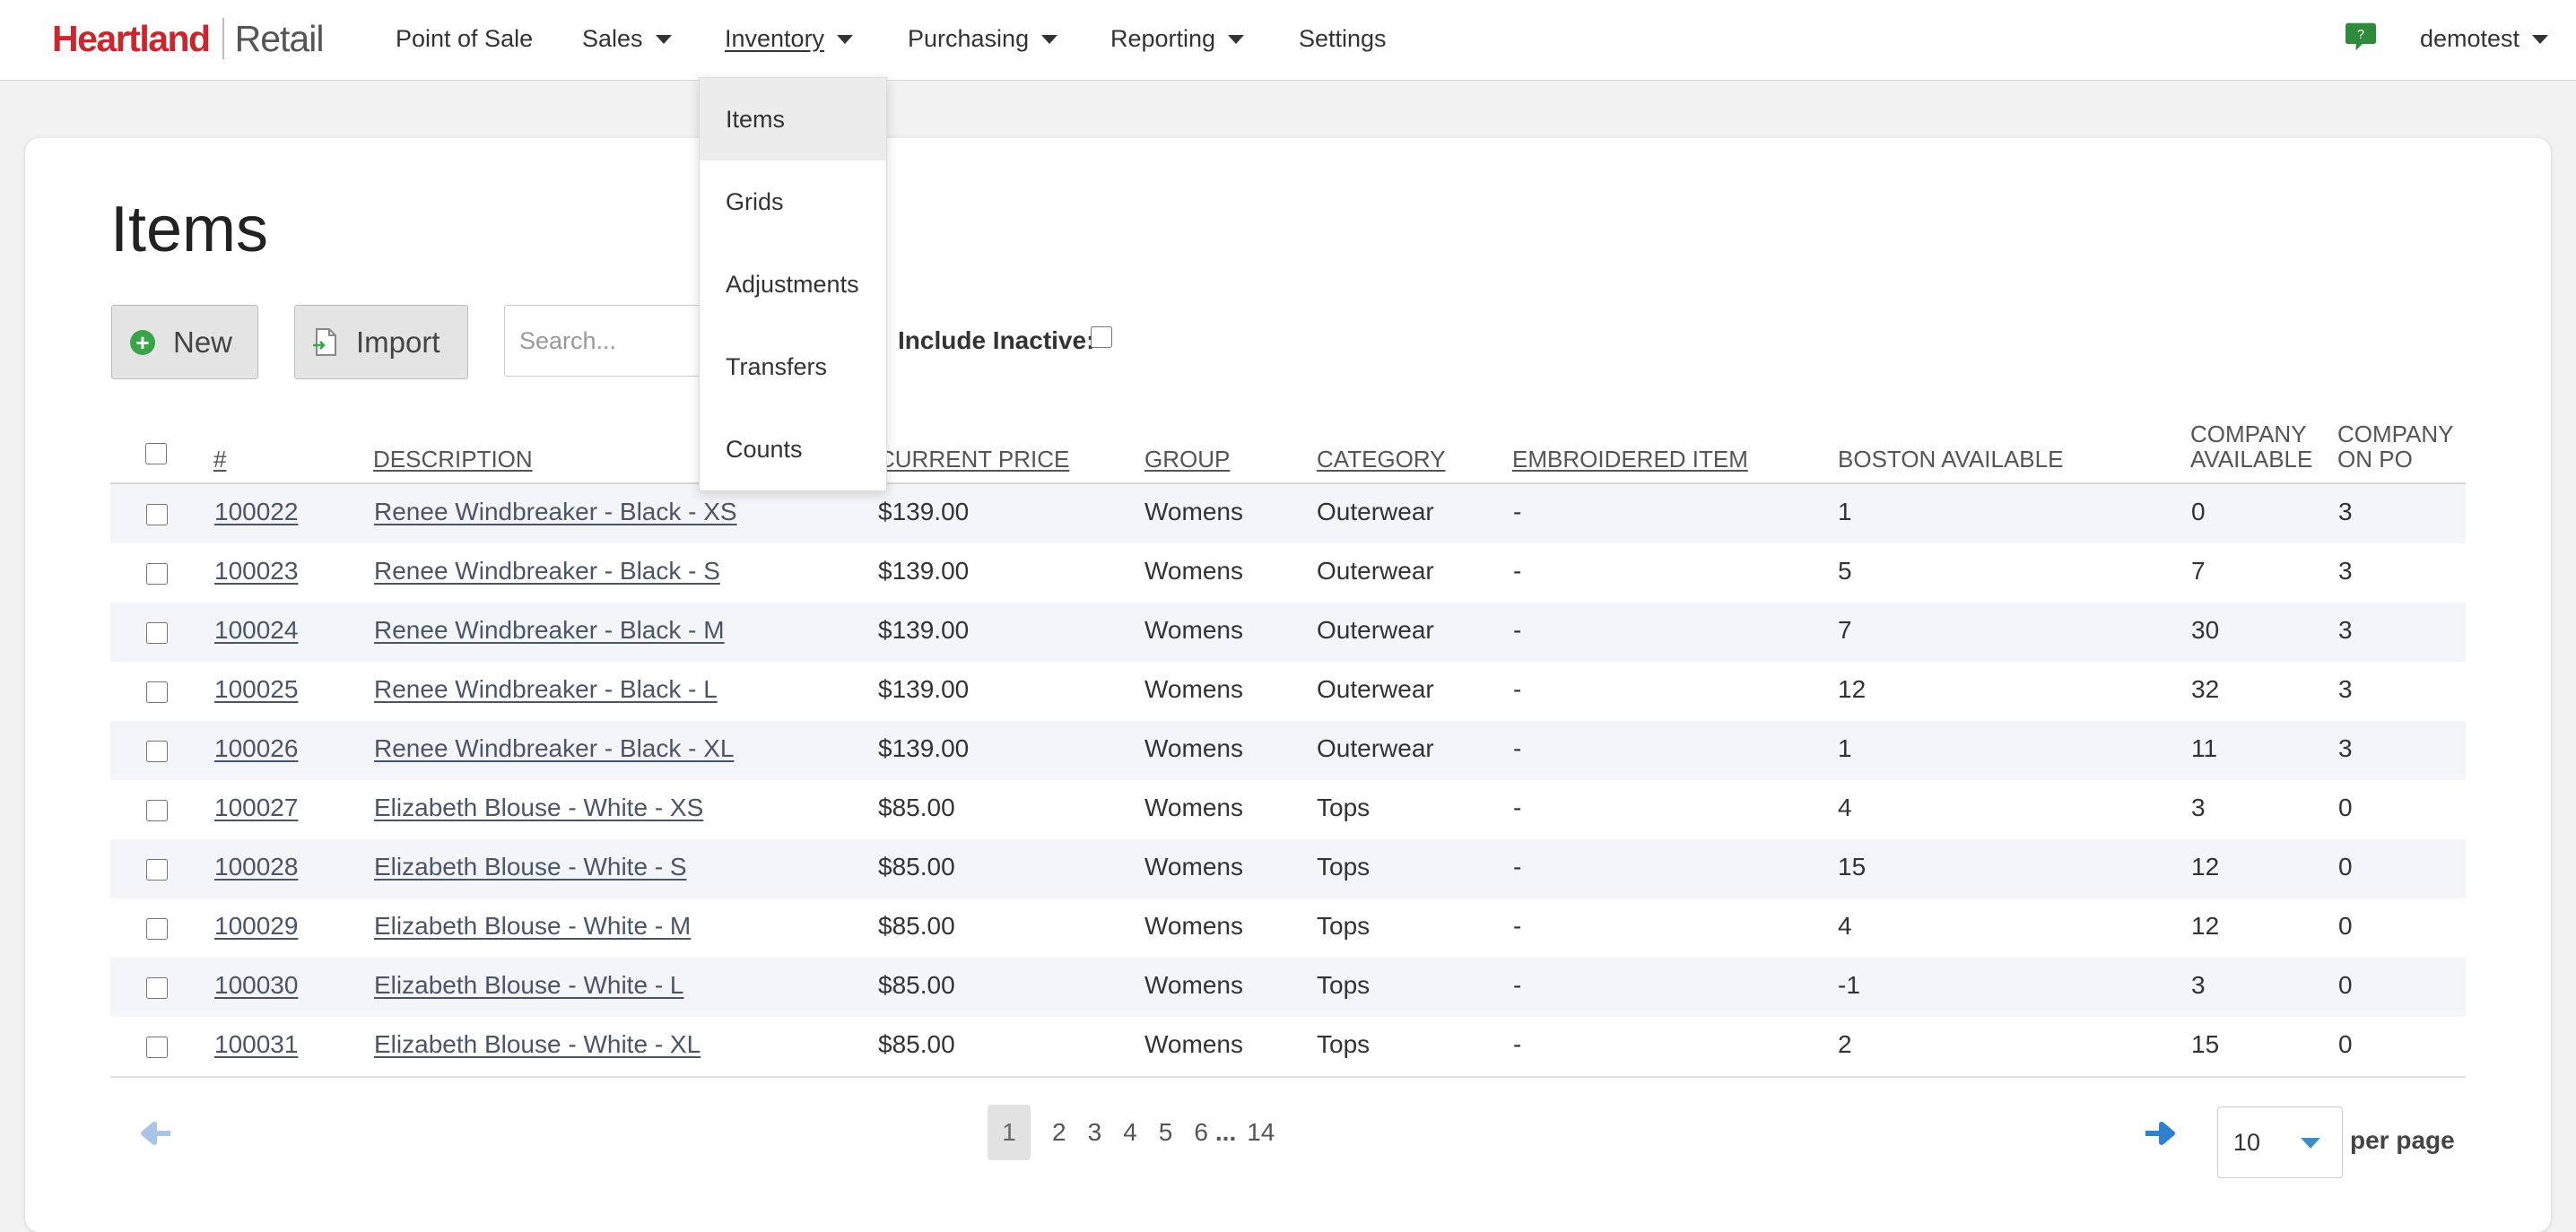  Describe the element at coordinates (549, 632) in the screenshot. I see `item-description-link: Renee Windbreaker - Black - M` at that location.